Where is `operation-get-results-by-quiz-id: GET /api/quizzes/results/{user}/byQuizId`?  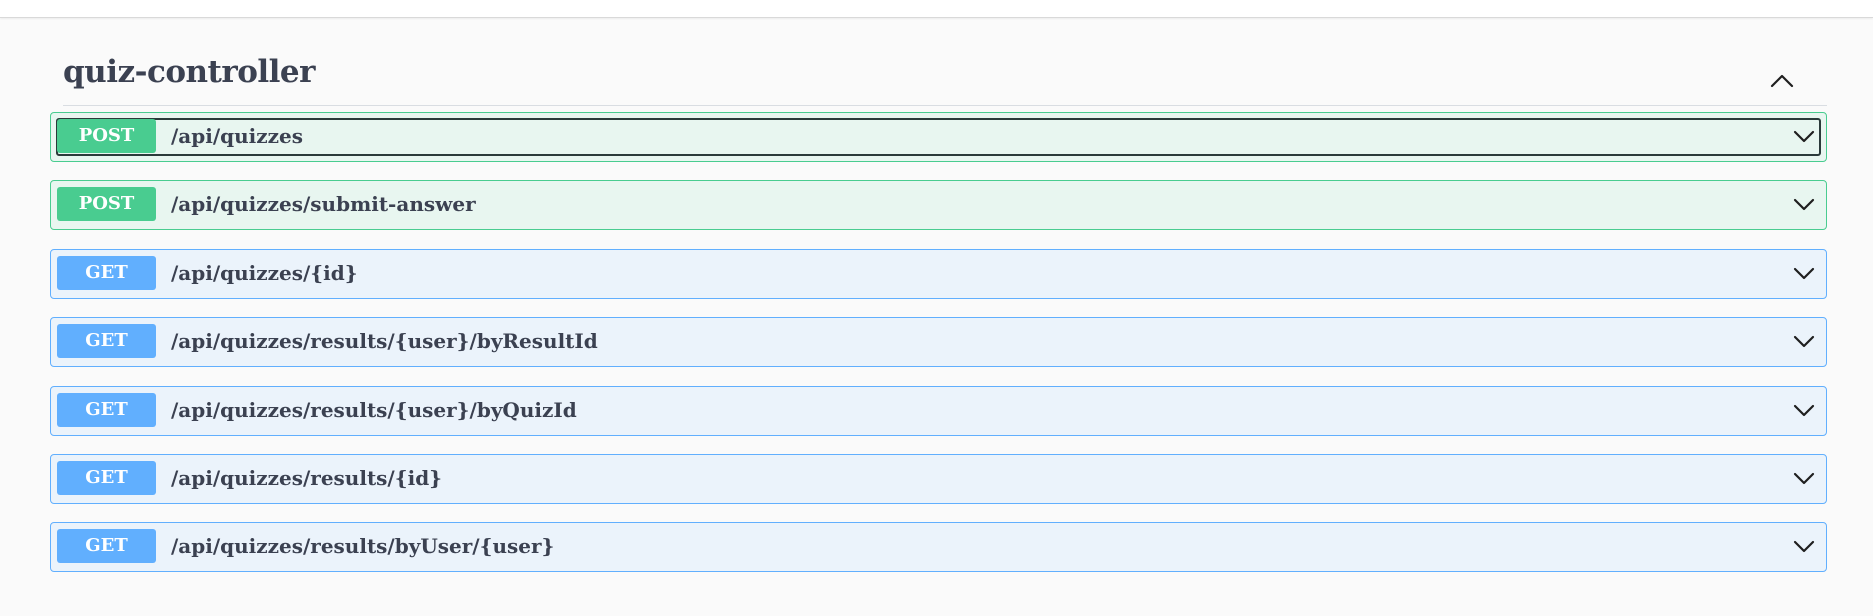 operation-get-results-by-quiz-id: GET /api/quizzes/results/{user}/byQuizId is located at coordinates (938, 410).